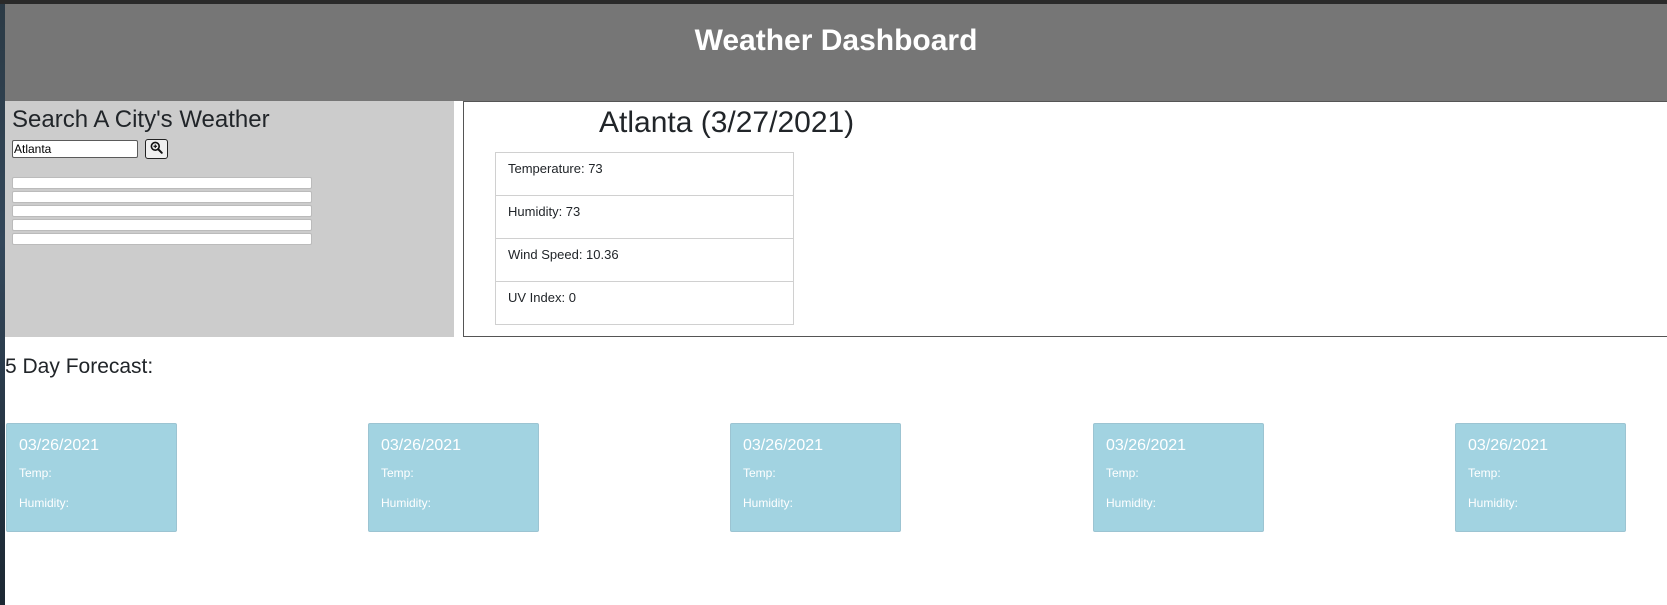  What do you see at coordinates (727, 122) in the screenshot?
I see `current-city-title: Atlanta (3/27/2021)` at bounding box center [727, 122].